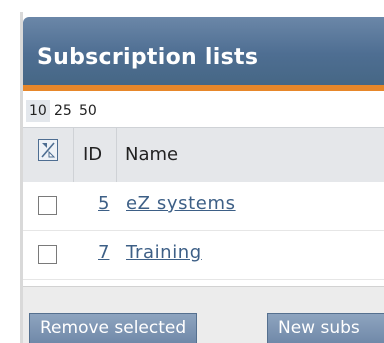 Image resolution: width=384 pixels, height=343 pixels. What do you see at coordinates (151, 154) in the screenshot?
I see `column-header-name: Name` at bounding box center [151, 154].